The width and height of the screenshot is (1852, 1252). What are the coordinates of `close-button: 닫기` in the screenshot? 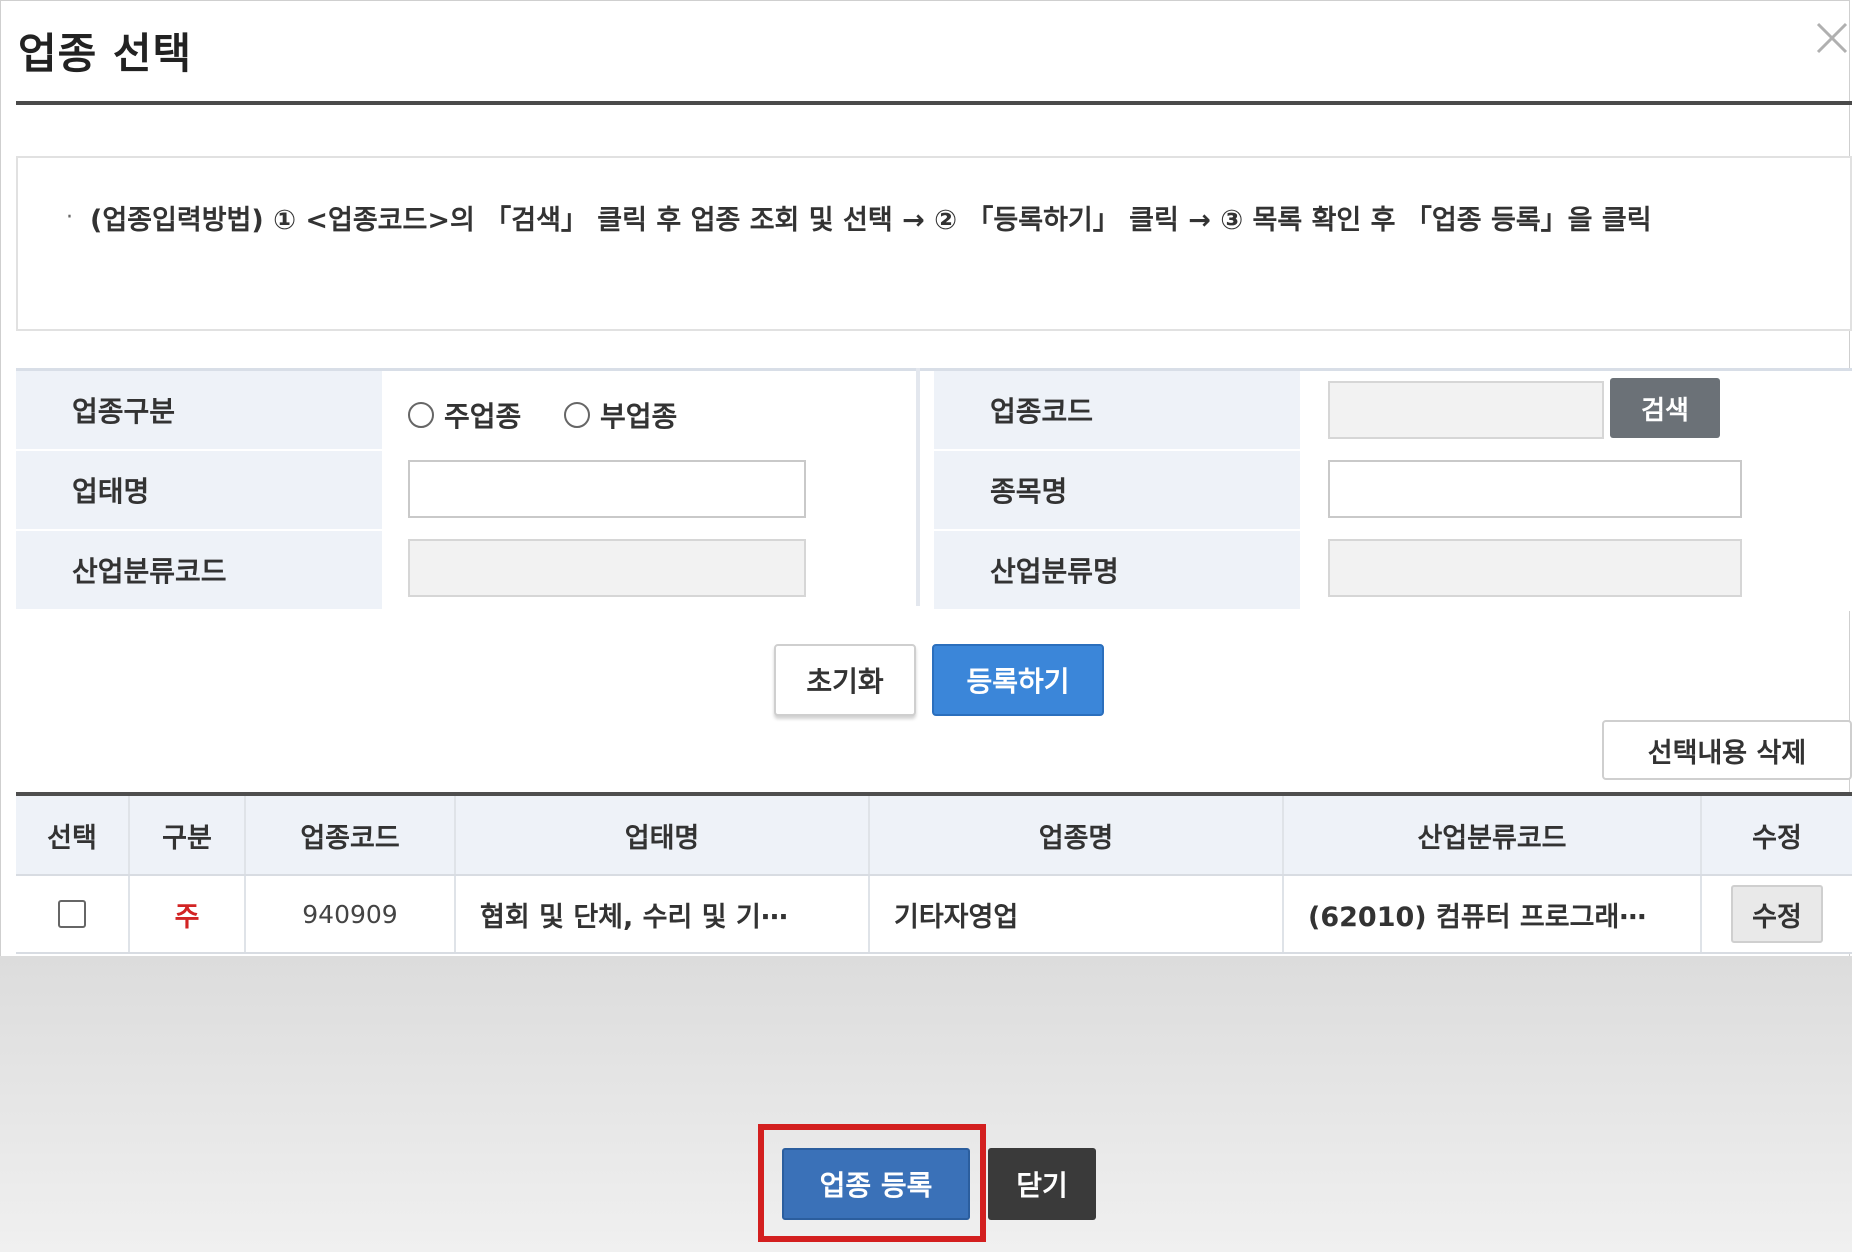 It's located at (1042, 1184).